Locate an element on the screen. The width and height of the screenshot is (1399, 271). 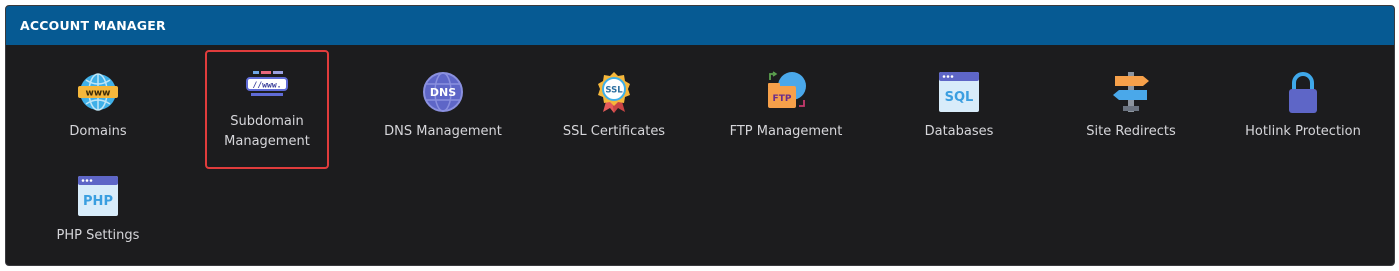
tile-label: PHP Settings is located at coordinates (98, 235).